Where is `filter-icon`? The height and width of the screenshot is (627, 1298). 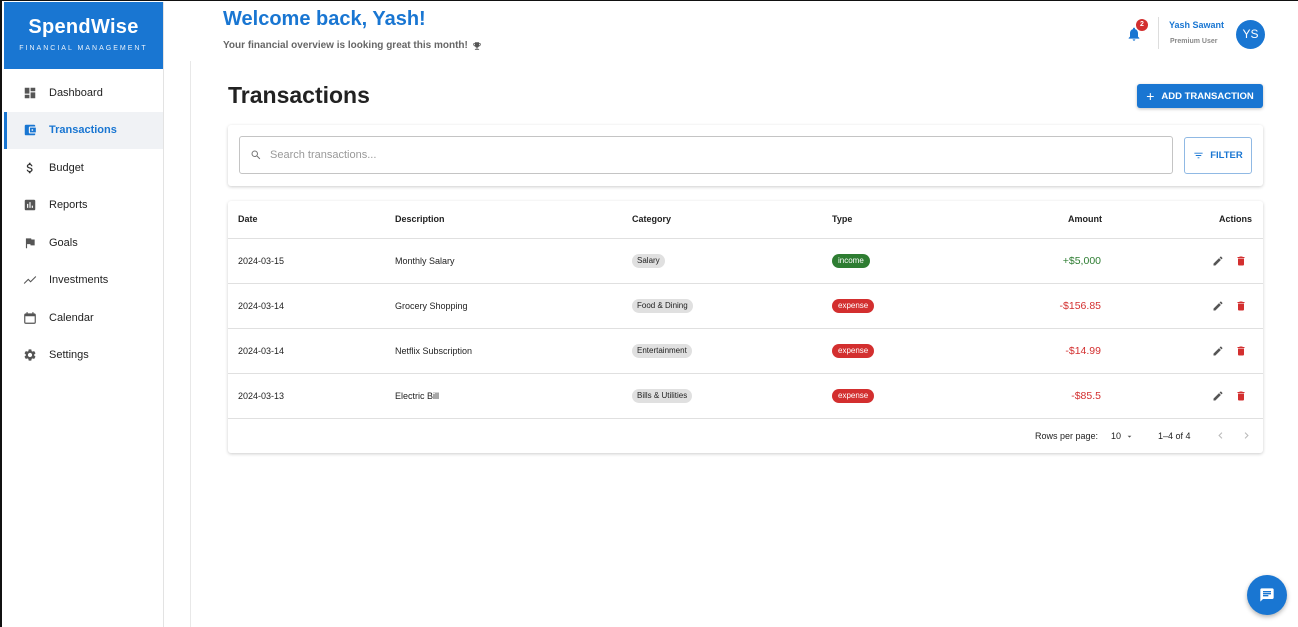 filter-icon is located at coordinates (1198, 155).